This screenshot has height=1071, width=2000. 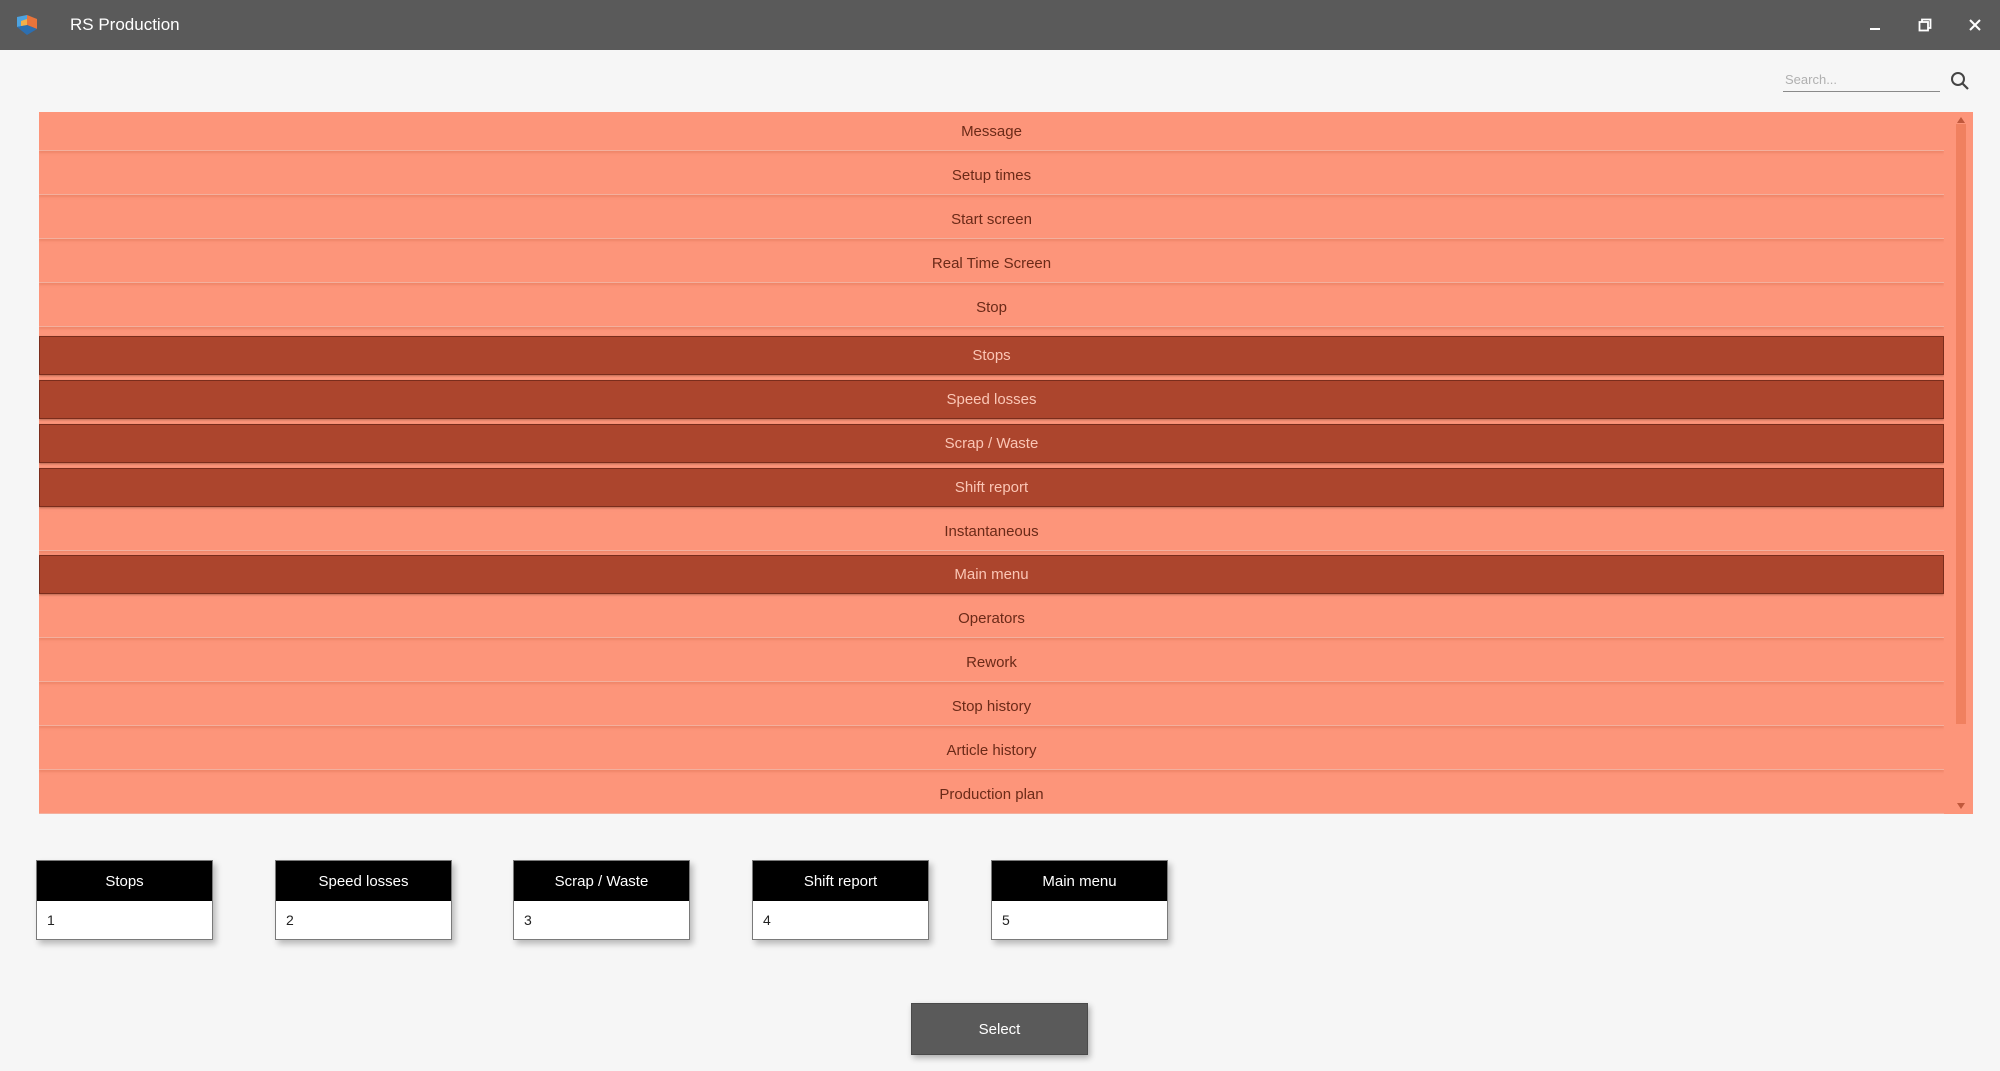 I want to click on scroll-thumb, so click(x=1961, y=424).